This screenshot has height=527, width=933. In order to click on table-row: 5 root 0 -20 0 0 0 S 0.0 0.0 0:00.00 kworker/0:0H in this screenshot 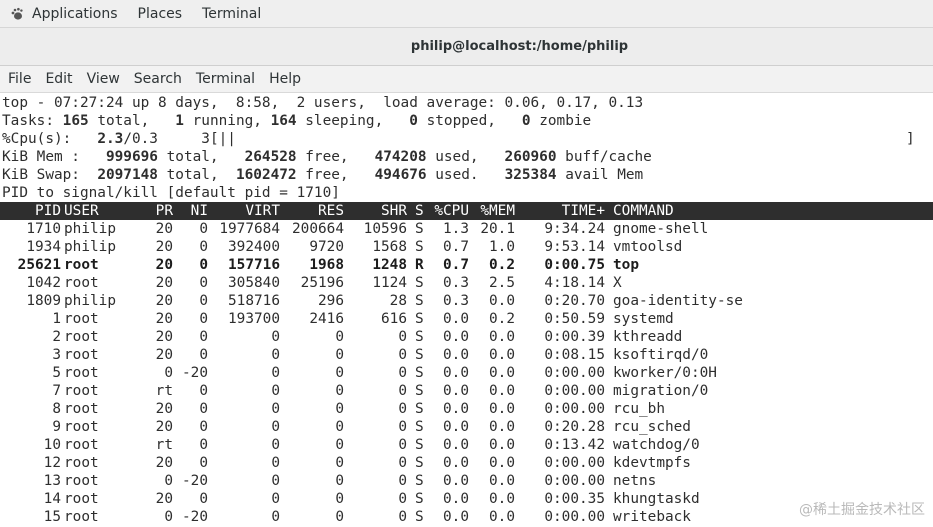, I will do `click(466, 373)`.